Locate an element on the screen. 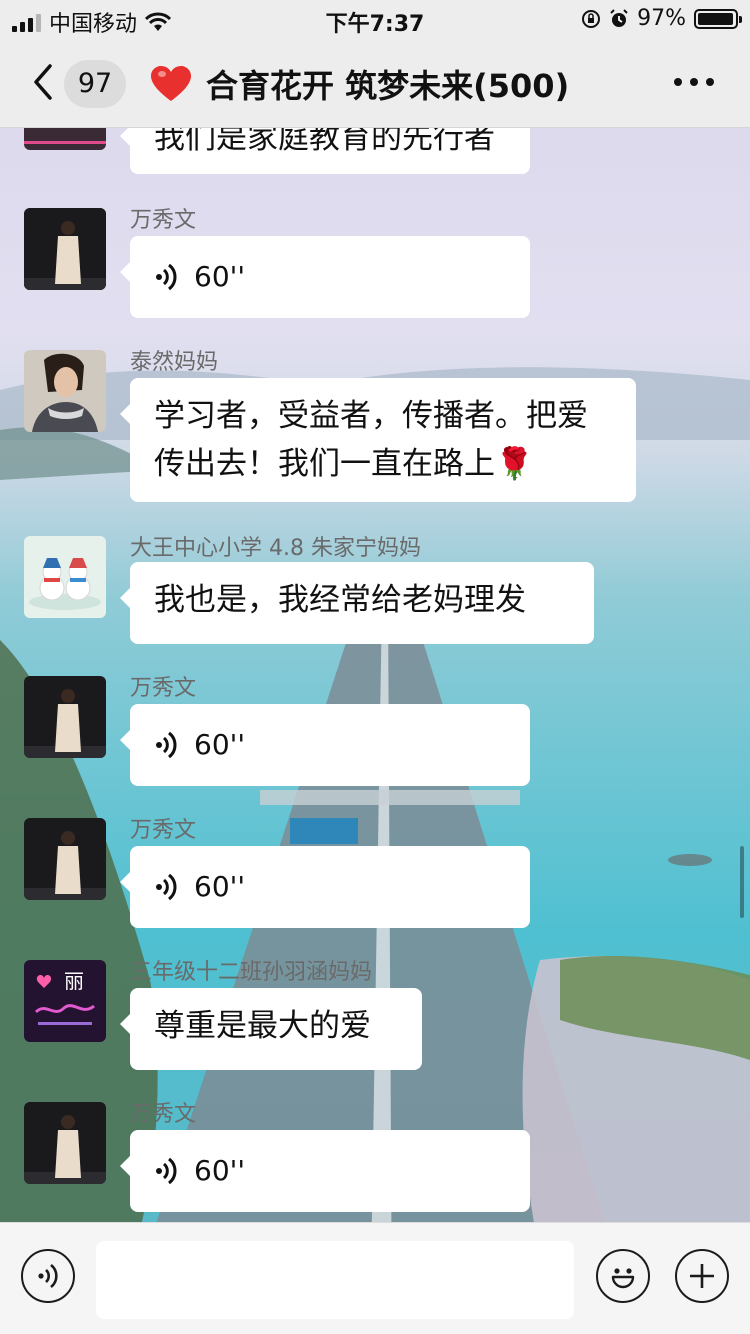 The width and height of the screenshot is (750, 1334). smiley-icon is located at coordinates (623, 1278).